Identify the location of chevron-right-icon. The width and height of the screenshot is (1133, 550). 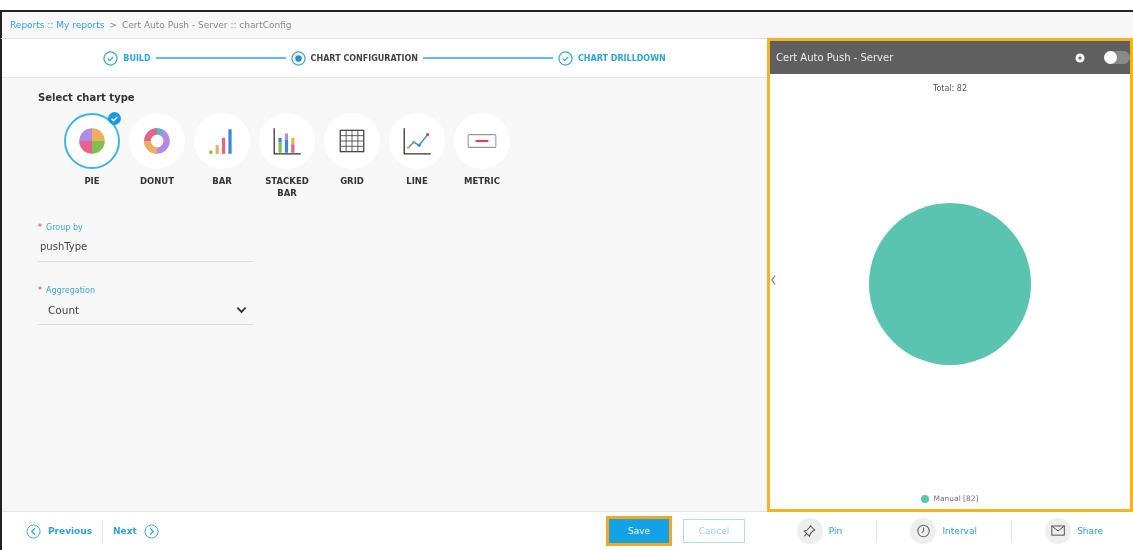
(151, 531).